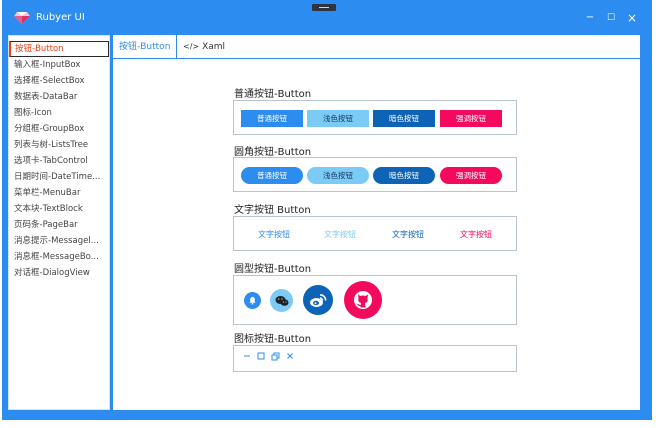 The width and height of the screenshot is (656, 428). What do you see at coordinates (327, 17) in the screenshot?
I see `title-bar: Rubyer UI − ☐ ×` at bounding box center [327, 17].